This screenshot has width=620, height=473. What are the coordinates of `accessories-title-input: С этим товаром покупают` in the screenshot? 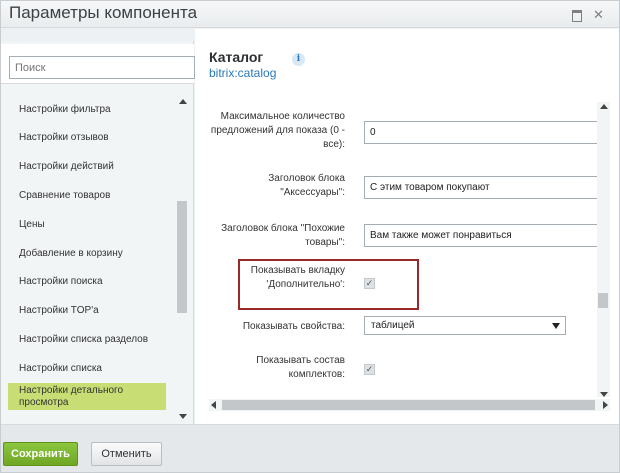 It's located at (482, 187).